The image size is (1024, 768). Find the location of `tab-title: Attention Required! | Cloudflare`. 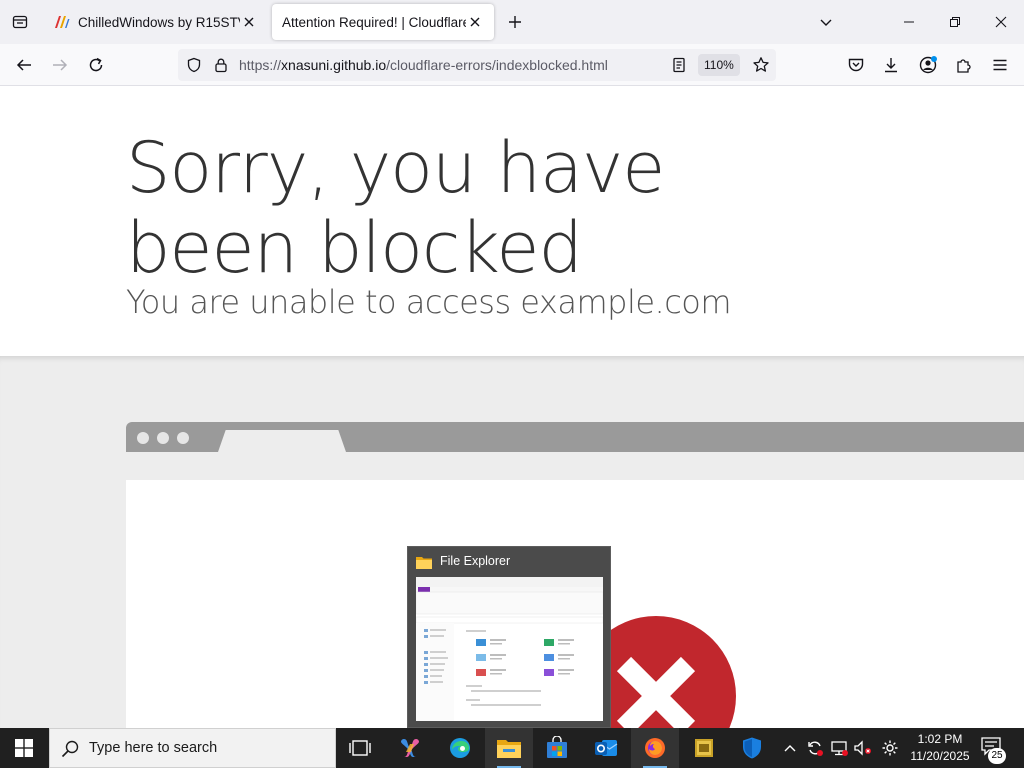

tab-title: Attention Required! | Cloudflare is located at coordinates (374, 22).